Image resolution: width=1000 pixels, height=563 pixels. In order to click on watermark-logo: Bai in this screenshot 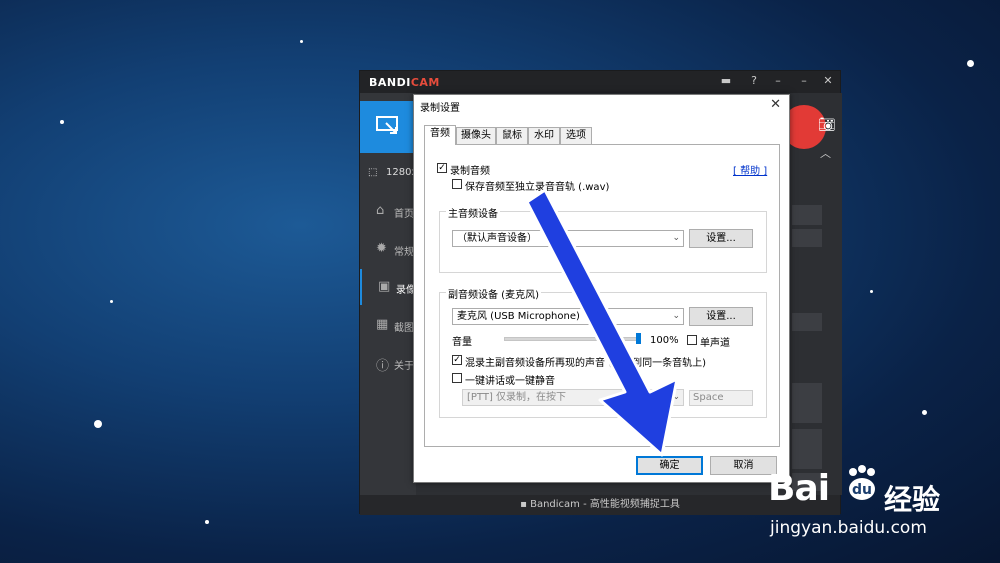, I will do `click(799, 488)`.